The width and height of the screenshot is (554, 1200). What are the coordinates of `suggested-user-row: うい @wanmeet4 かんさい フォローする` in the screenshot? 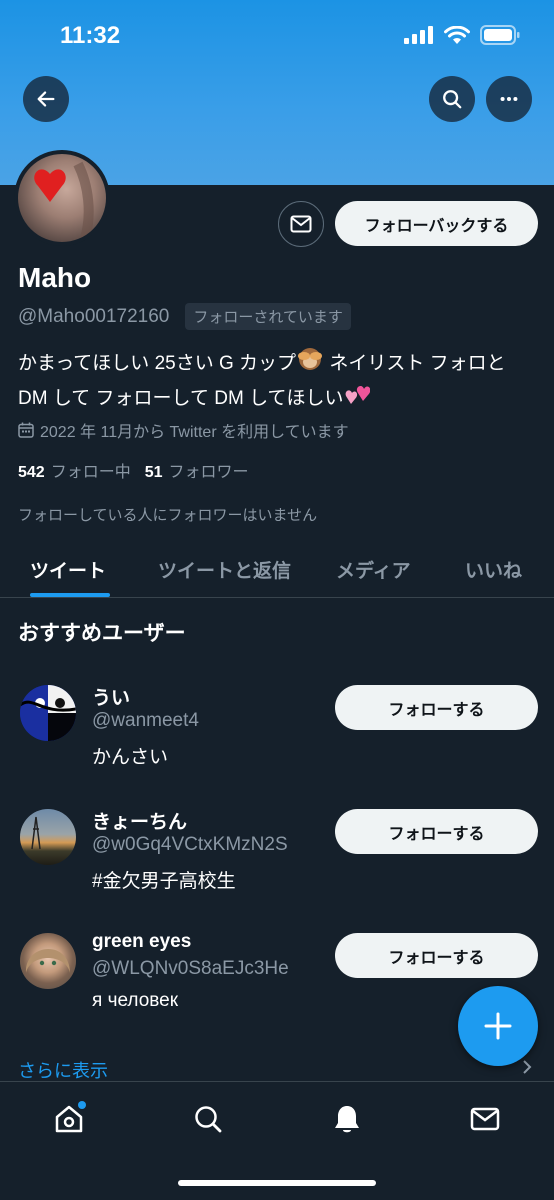 It's located at (277, 730).